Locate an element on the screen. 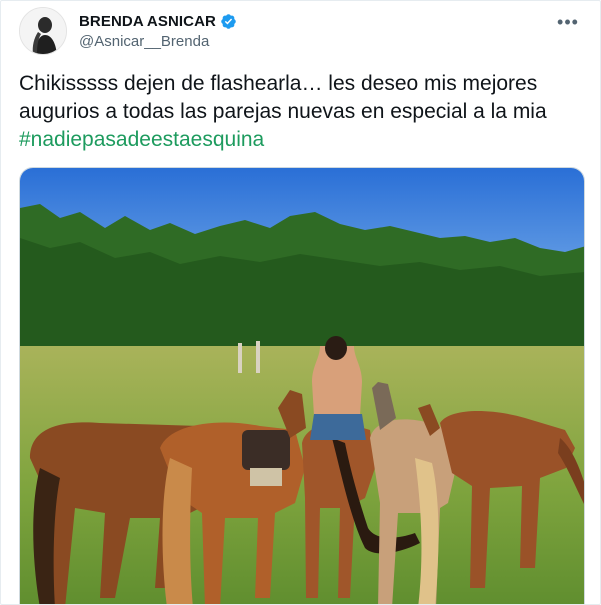  avatar-image is located at coordinates (43, 31).